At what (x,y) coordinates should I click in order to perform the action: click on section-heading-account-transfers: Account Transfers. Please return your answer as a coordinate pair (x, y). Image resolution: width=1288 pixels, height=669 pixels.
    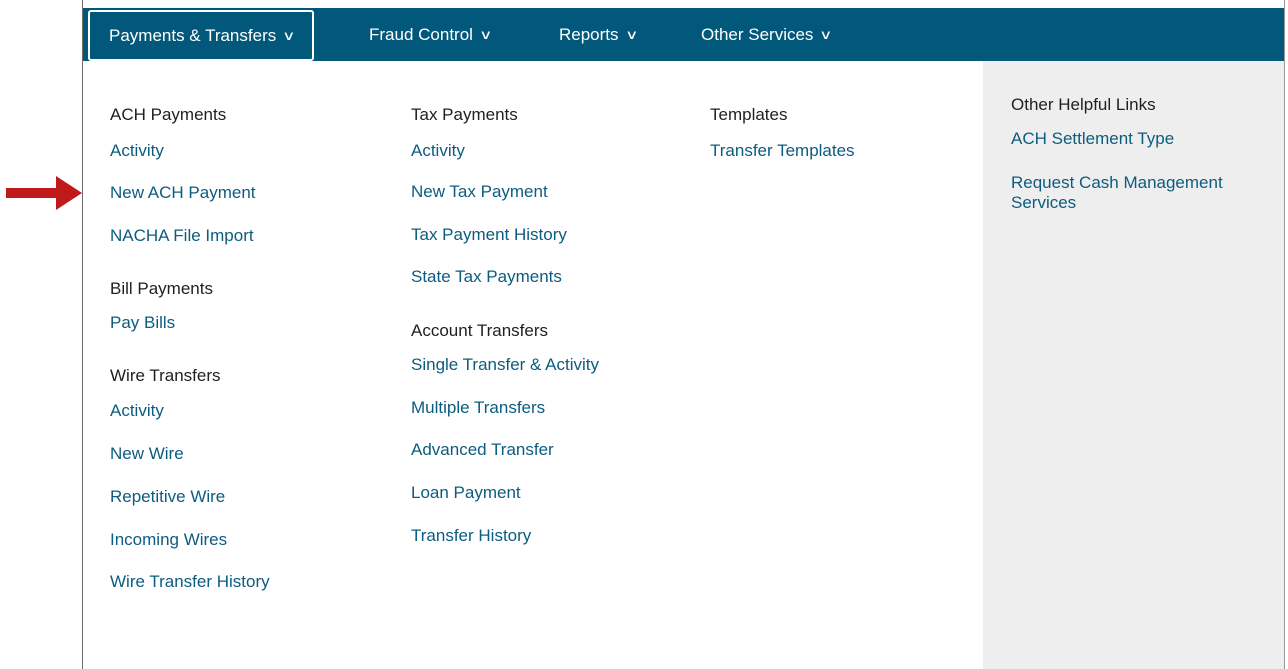
    Looking at the image, I should click on (480, 330).